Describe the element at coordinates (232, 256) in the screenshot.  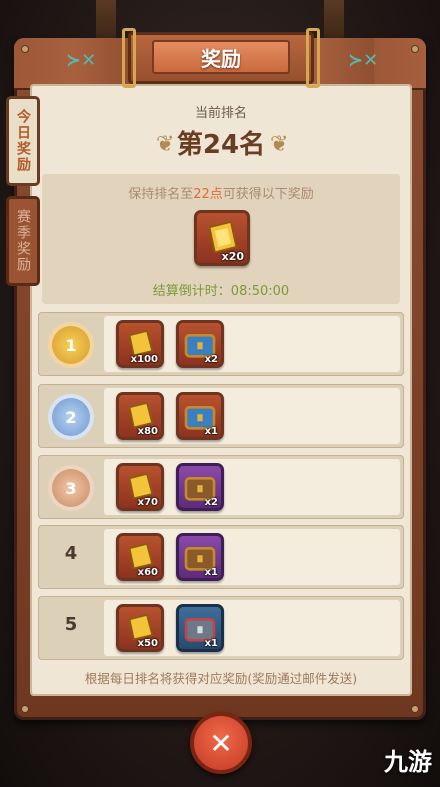
I see `item-quantity: x20` at that location.